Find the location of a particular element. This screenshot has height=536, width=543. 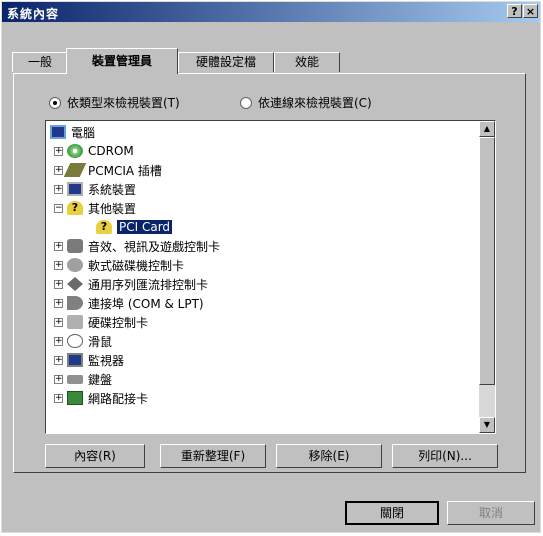

title-bar: 系統內容 ? × is located at coordinates (271, 12).